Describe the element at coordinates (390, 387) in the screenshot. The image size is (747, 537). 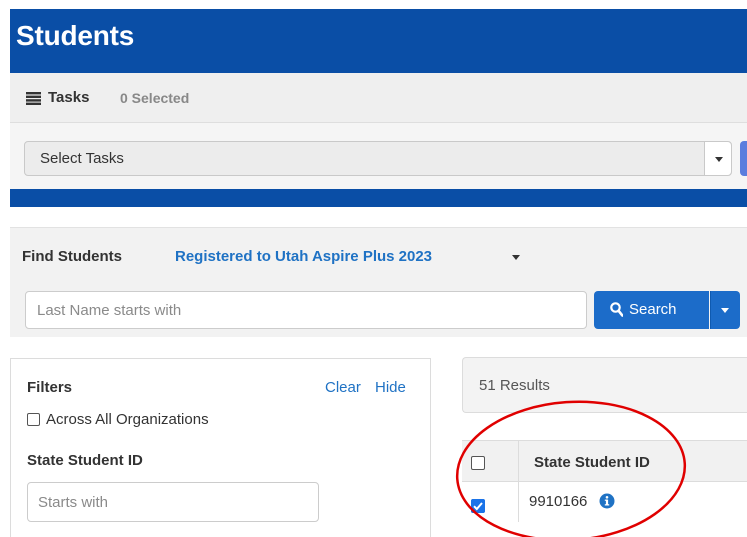
I see `hide-filters-link: Hide` at that location.